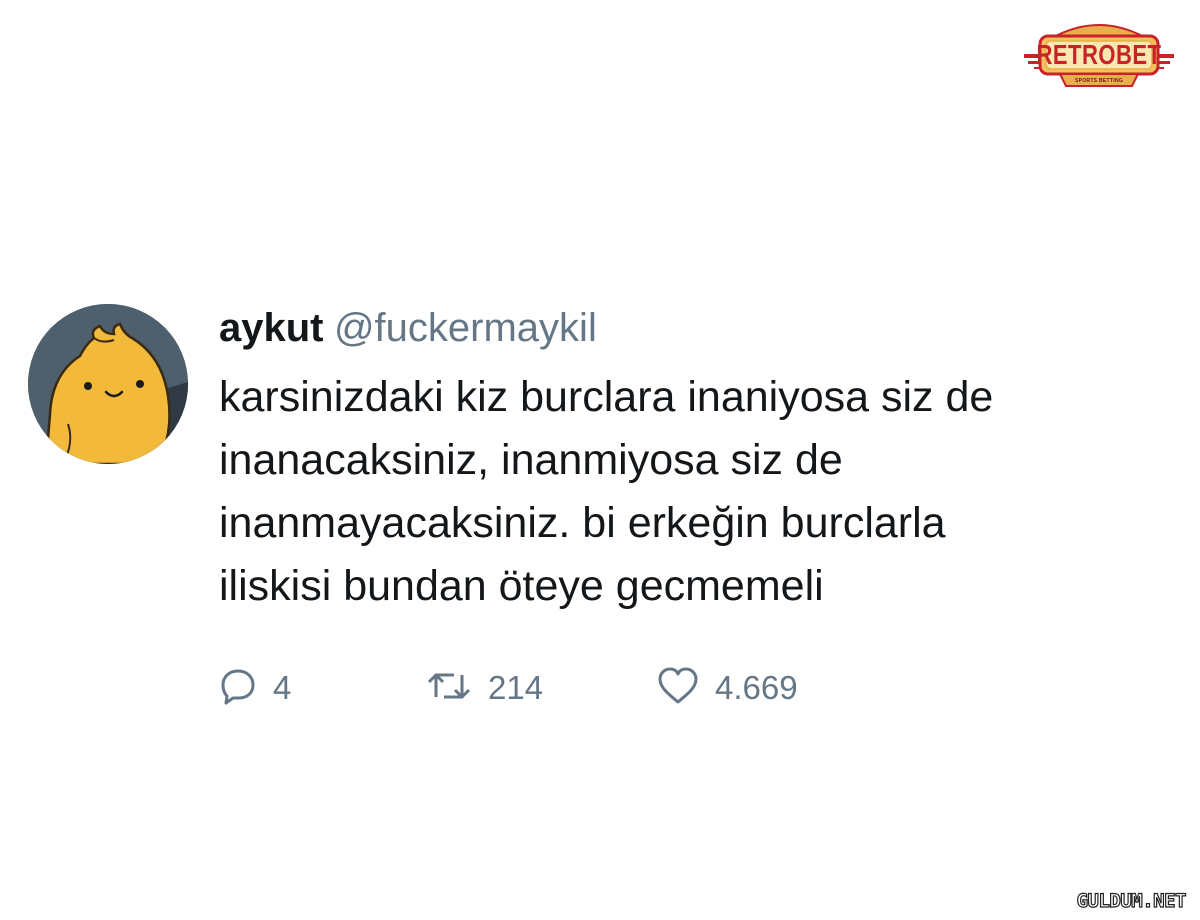 The height and width of the screenshot is (920, 1200). I want to click on avatar, so click(108, 384).